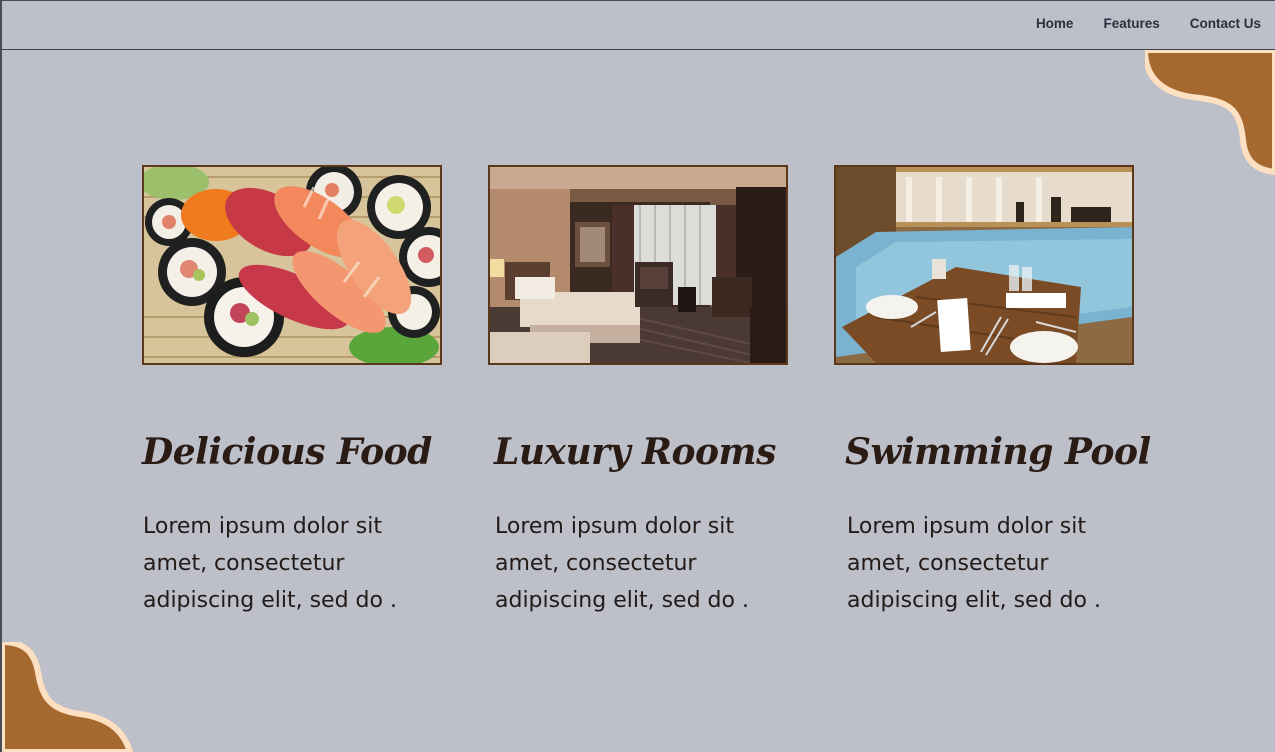 Image resolution: width=1275 pixels, height=752 pixels. I want to click on pool-image, so click(984, 265).